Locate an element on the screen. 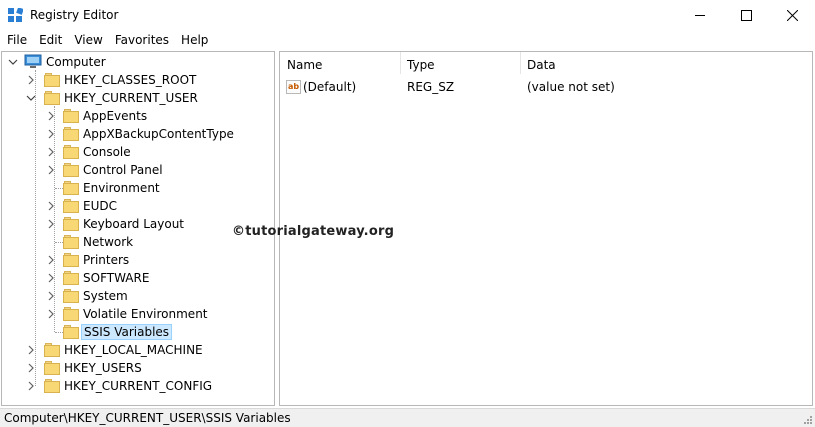 This screenshot has width=815, height=427. tree-node-hkcu: HKEY_CURRENT_USER is located at coordinates (138, 98).